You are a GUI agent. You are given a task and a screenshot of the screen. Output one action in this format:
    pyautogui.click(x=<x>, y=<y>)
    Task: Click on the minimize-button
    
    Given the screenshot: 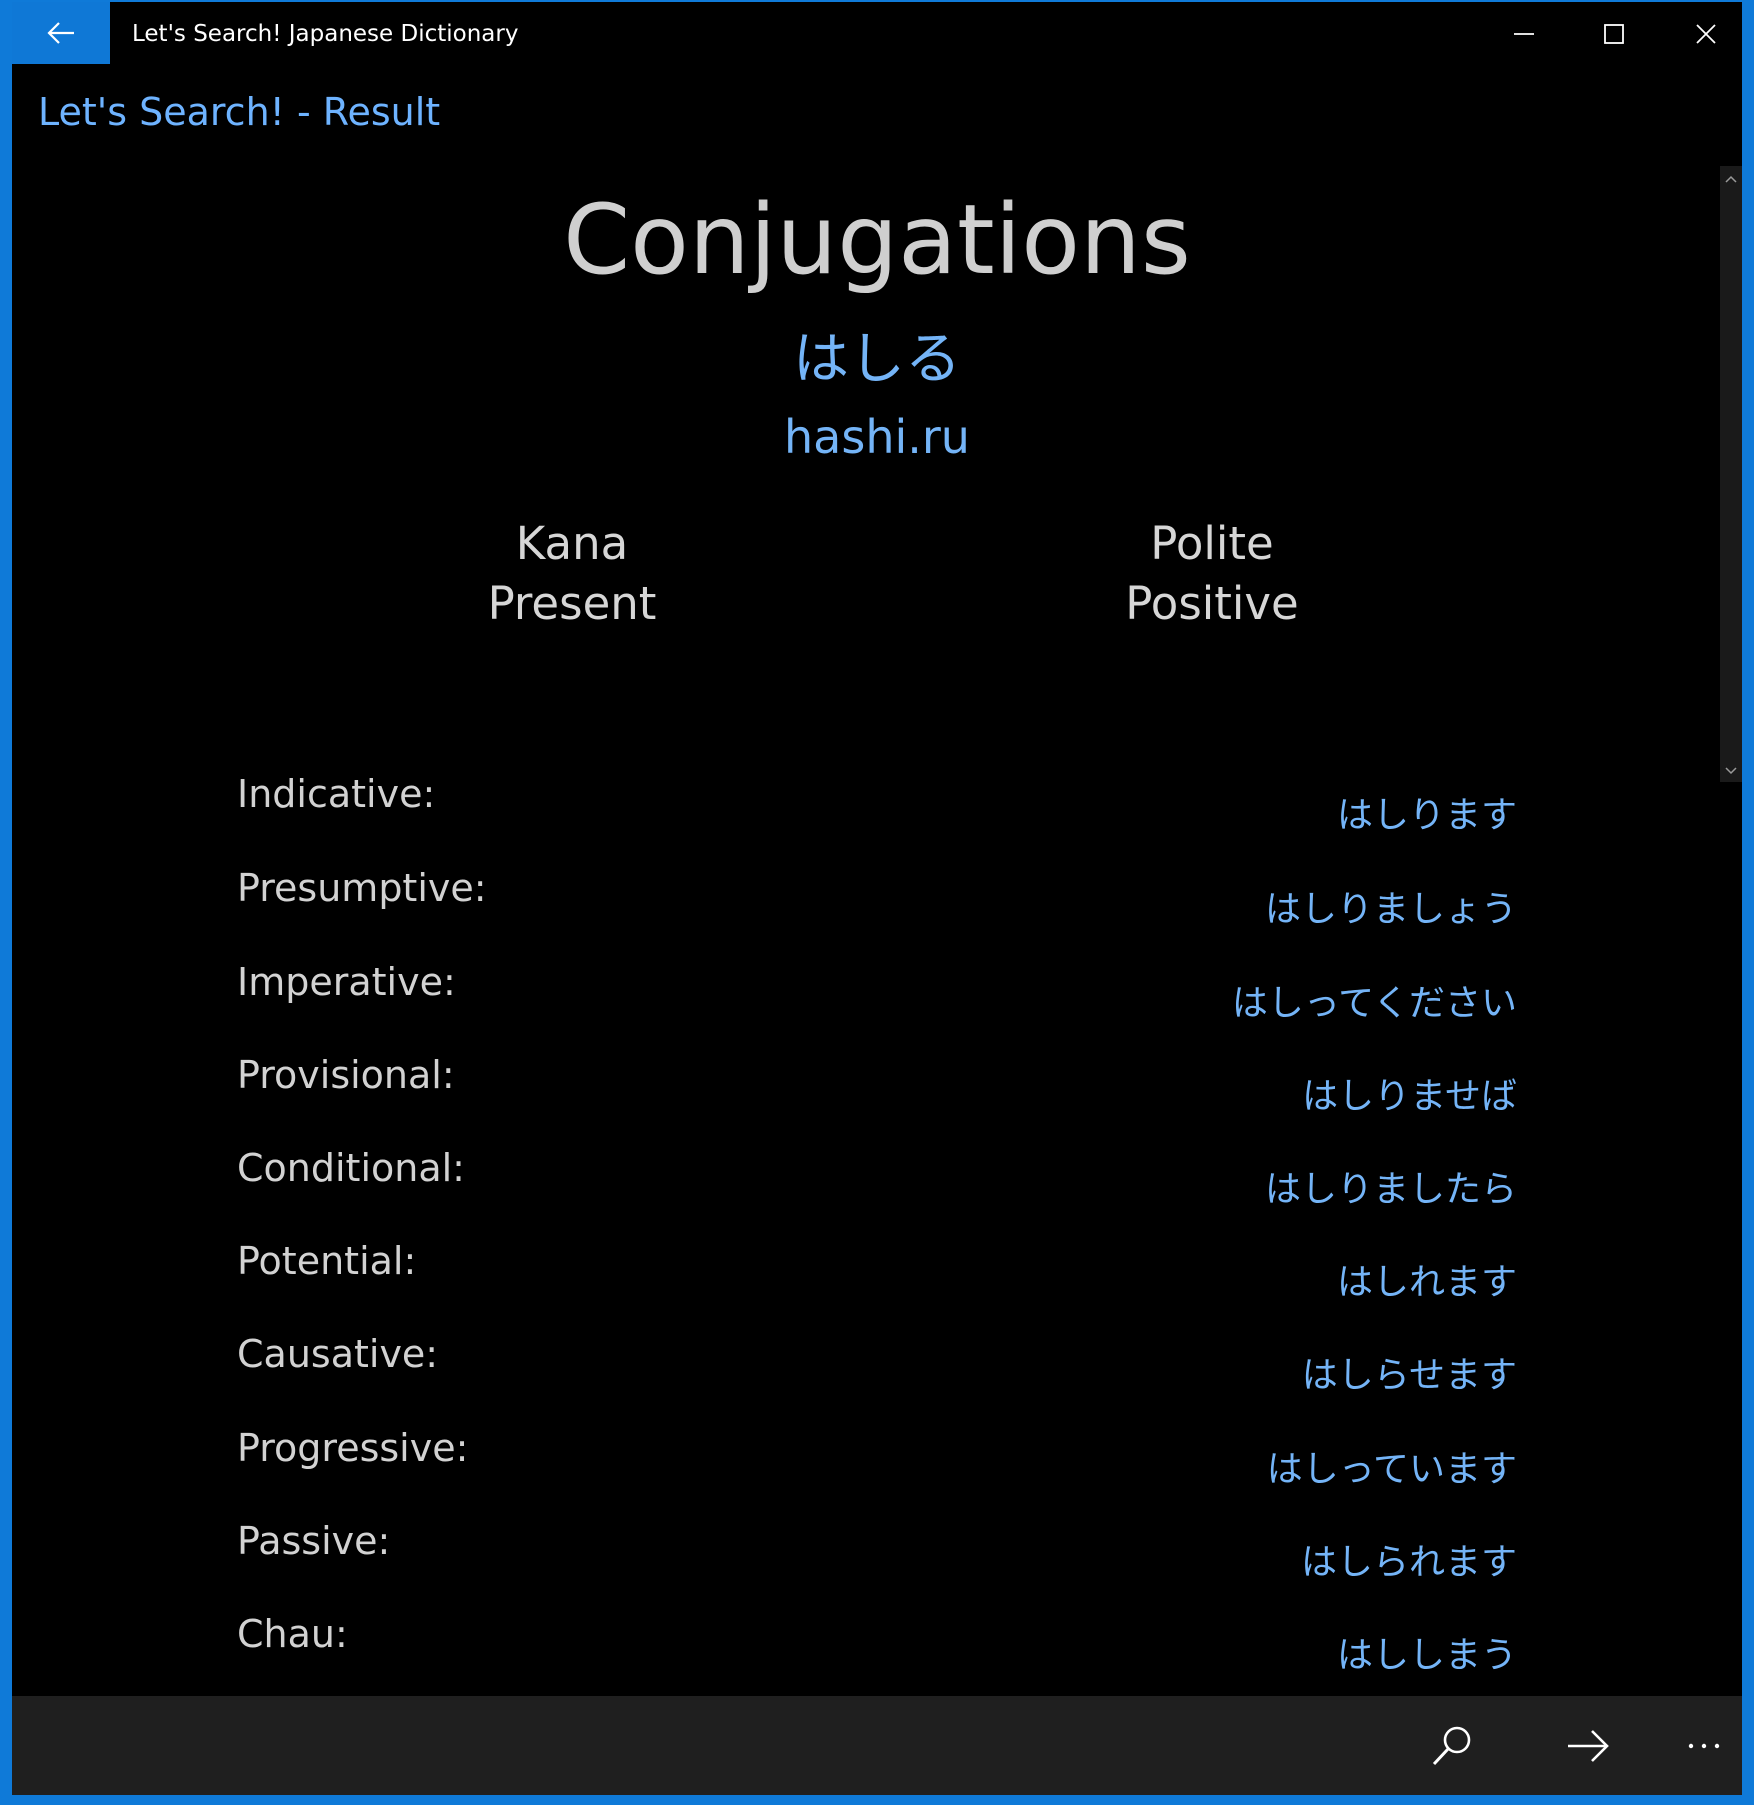 What is the action you would take?
    pyautogui.click(x=1524, y=34)
    